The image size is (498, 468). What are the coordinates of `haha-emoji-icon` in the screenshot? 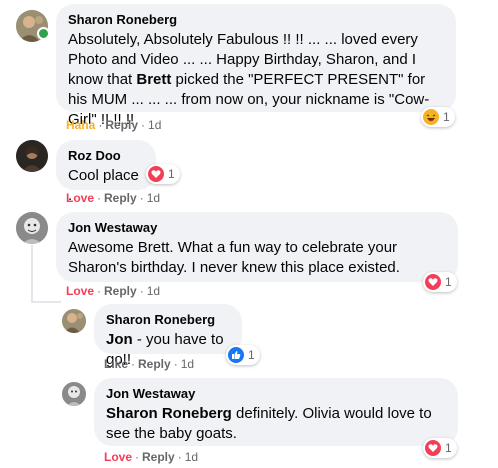 It's located at (431, 117).